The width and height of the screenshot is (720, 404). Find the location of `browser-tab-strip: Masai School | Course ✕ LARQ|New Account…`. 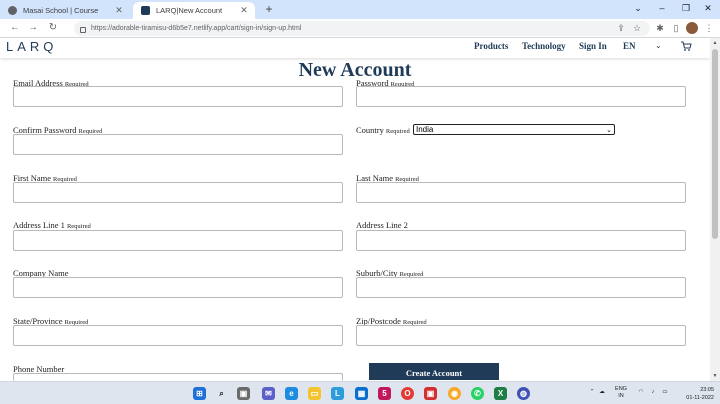

browser-tab-strip: Masai School | Course ✕ LARQ|New Account… is located at coordinates (360, 9).